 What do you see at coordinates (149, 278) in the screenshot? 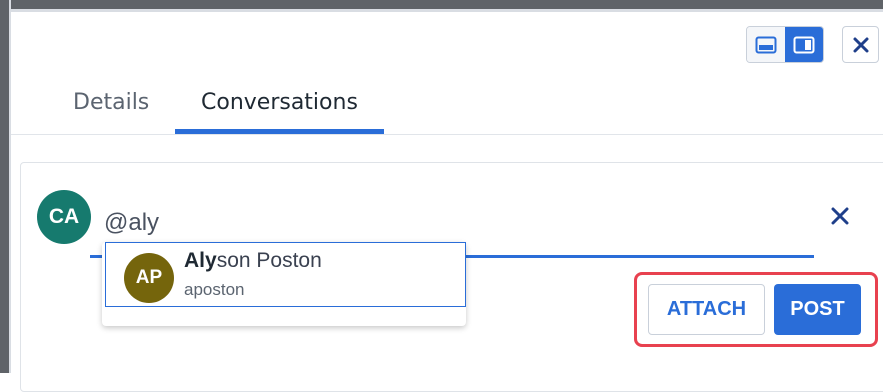
I see `avatar: AP` at bounding box center [149, 278].